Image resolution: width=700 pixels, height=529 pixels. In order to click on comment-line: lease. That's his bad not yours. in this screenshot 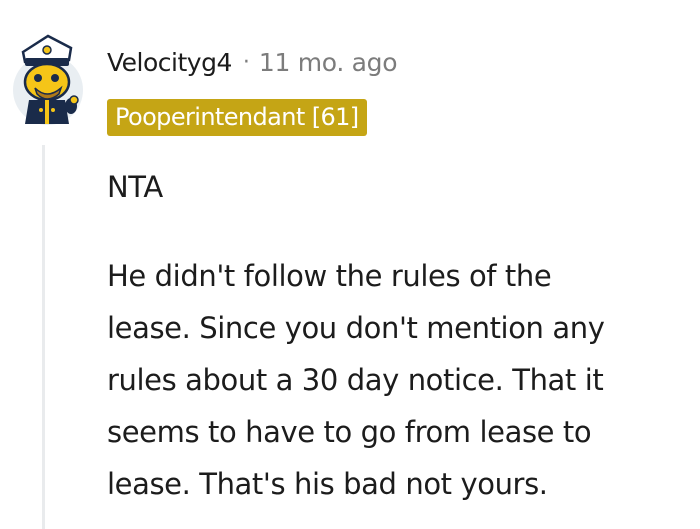, I will do `click(327, 484)`.